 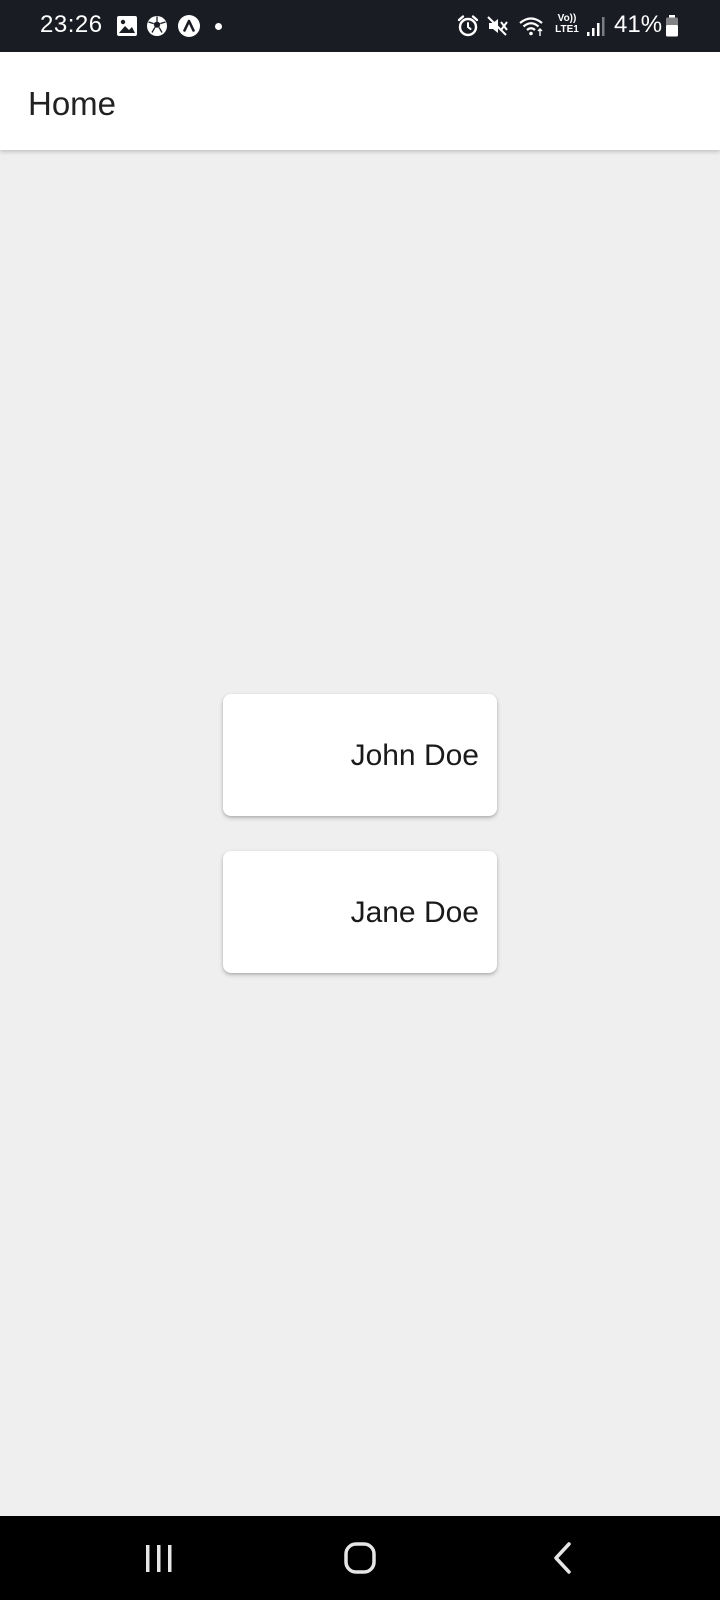 What do you see at coordinates (218, 26) in the screenshot?
I see `more-notifications-dot` at bounding box center [218, 26].